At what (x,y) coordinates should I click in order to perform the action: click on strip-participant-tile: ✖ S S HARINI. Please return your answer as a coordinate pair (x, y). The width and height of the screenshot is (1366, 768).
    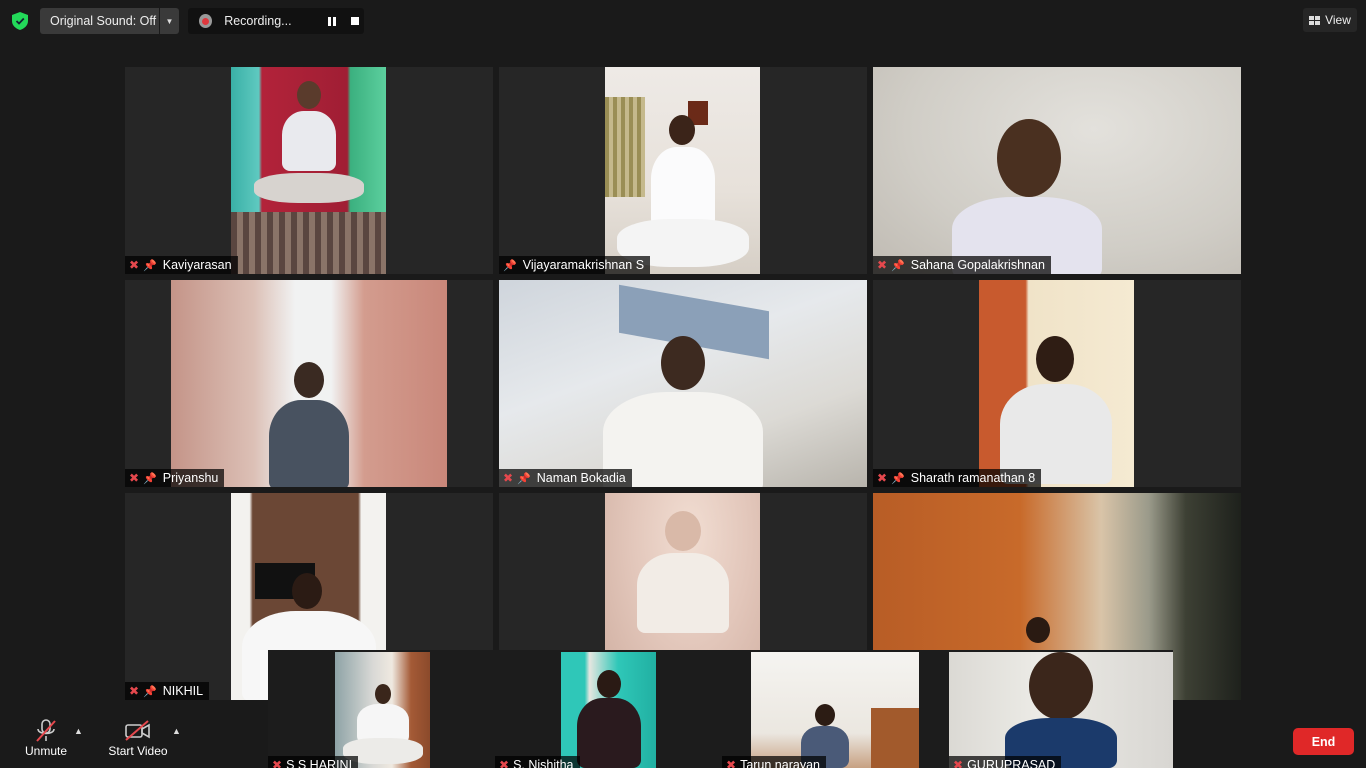
    Looking at the image, I should click on (380, 710).